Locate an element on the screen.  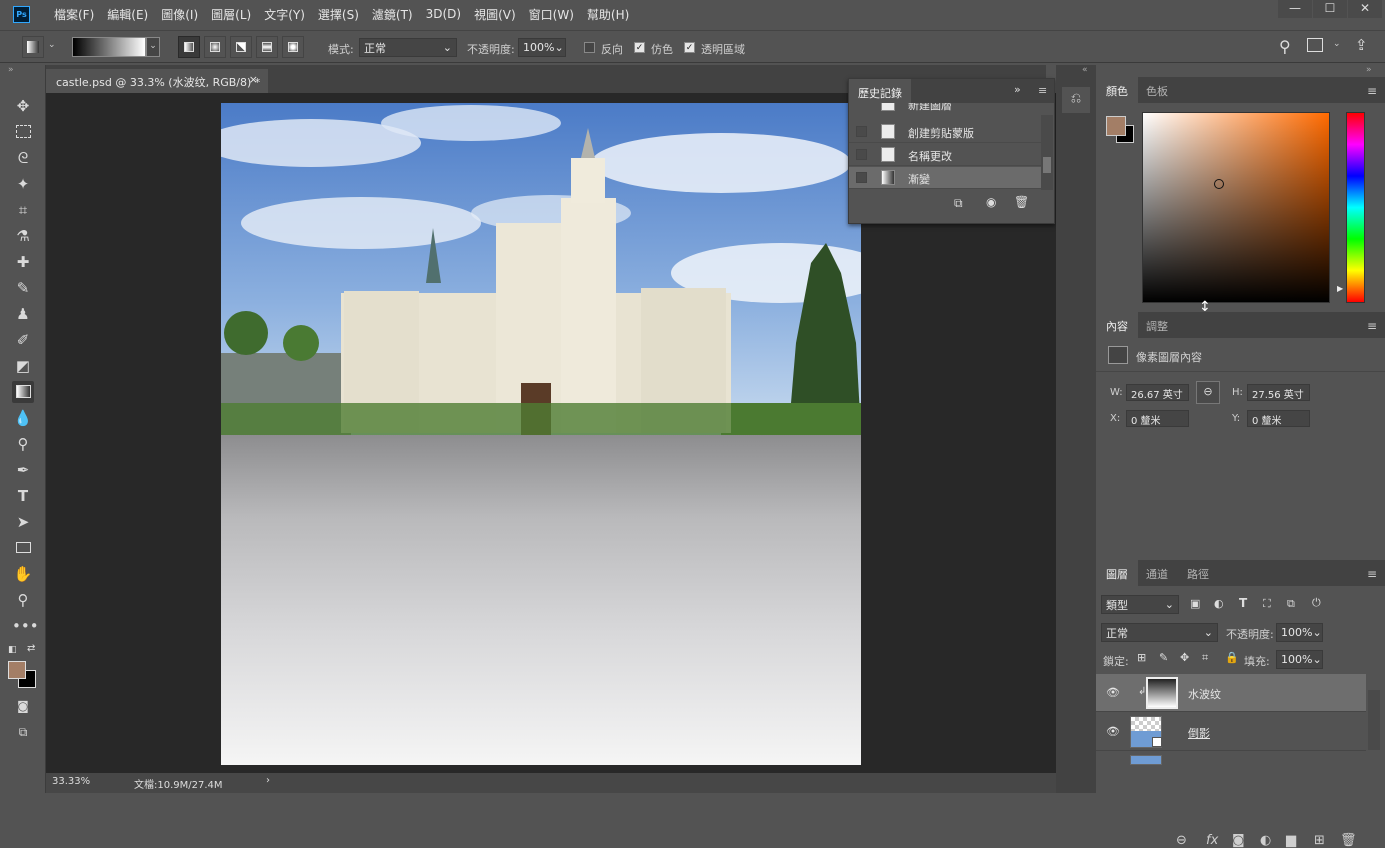
tab-layers: 圖層 is located at coordinates (1117, 573).